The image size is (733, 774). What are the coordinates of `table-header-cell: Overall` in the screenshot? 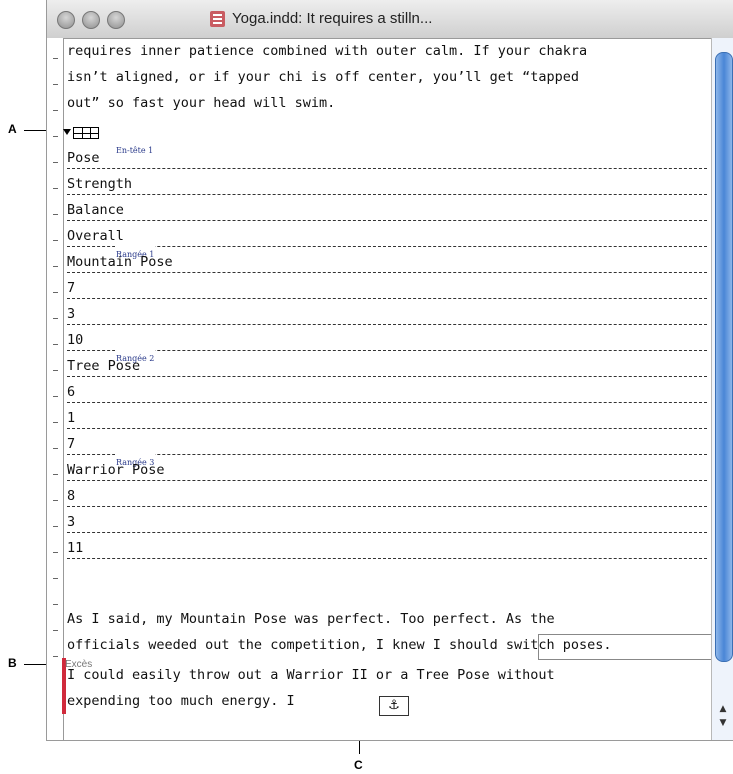 It's located at (387, 233).